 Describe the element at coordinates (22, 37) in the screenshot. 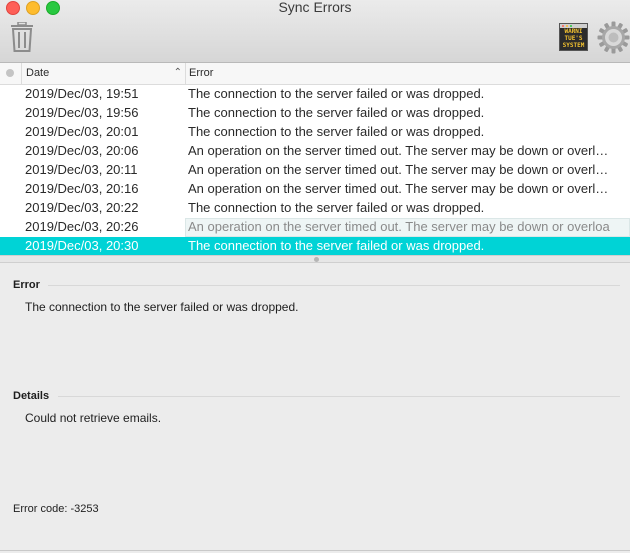

I see `trash-icon` at that location.